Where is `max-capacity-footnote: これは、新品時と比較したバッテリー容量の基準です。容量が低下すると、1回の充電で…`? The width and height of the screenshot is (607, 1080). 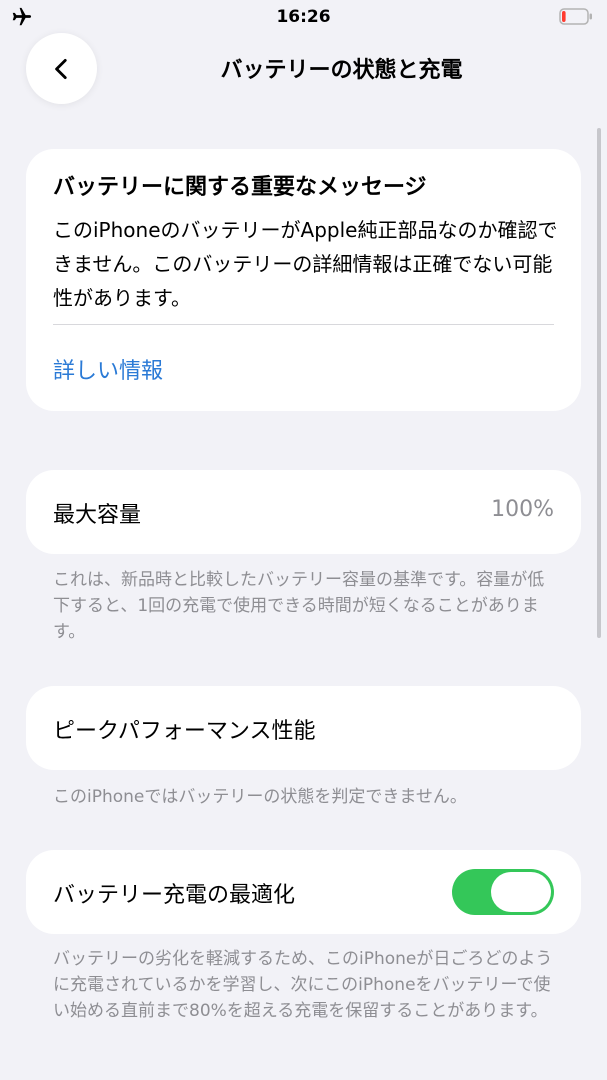 max-capacity-footnote: これは、新品時と比較したバッテリー容量の基準です。容量が低下すると、1回の充電で… is located at coordinates (299, 606).